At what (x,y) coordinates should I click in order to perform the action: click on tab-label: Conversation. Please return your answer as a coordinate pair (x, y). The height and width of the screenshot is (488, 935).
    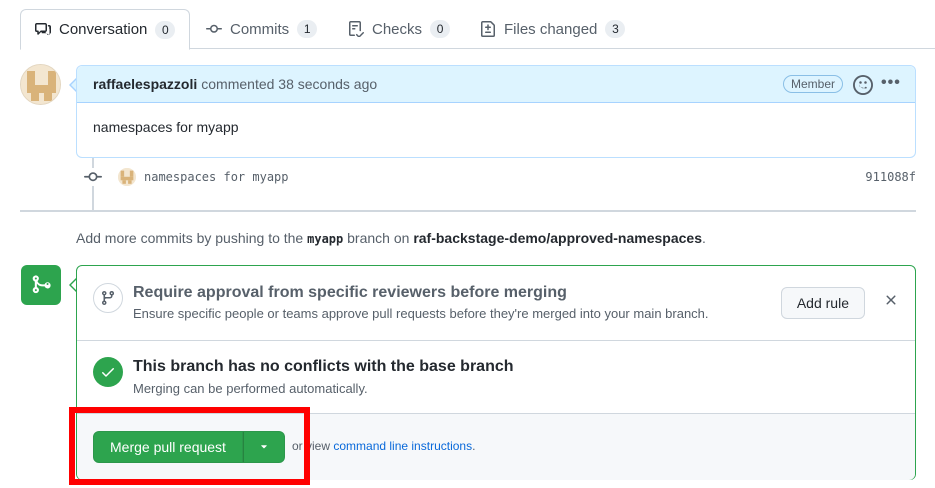
    Looking at the image, I should click on (103, 29).